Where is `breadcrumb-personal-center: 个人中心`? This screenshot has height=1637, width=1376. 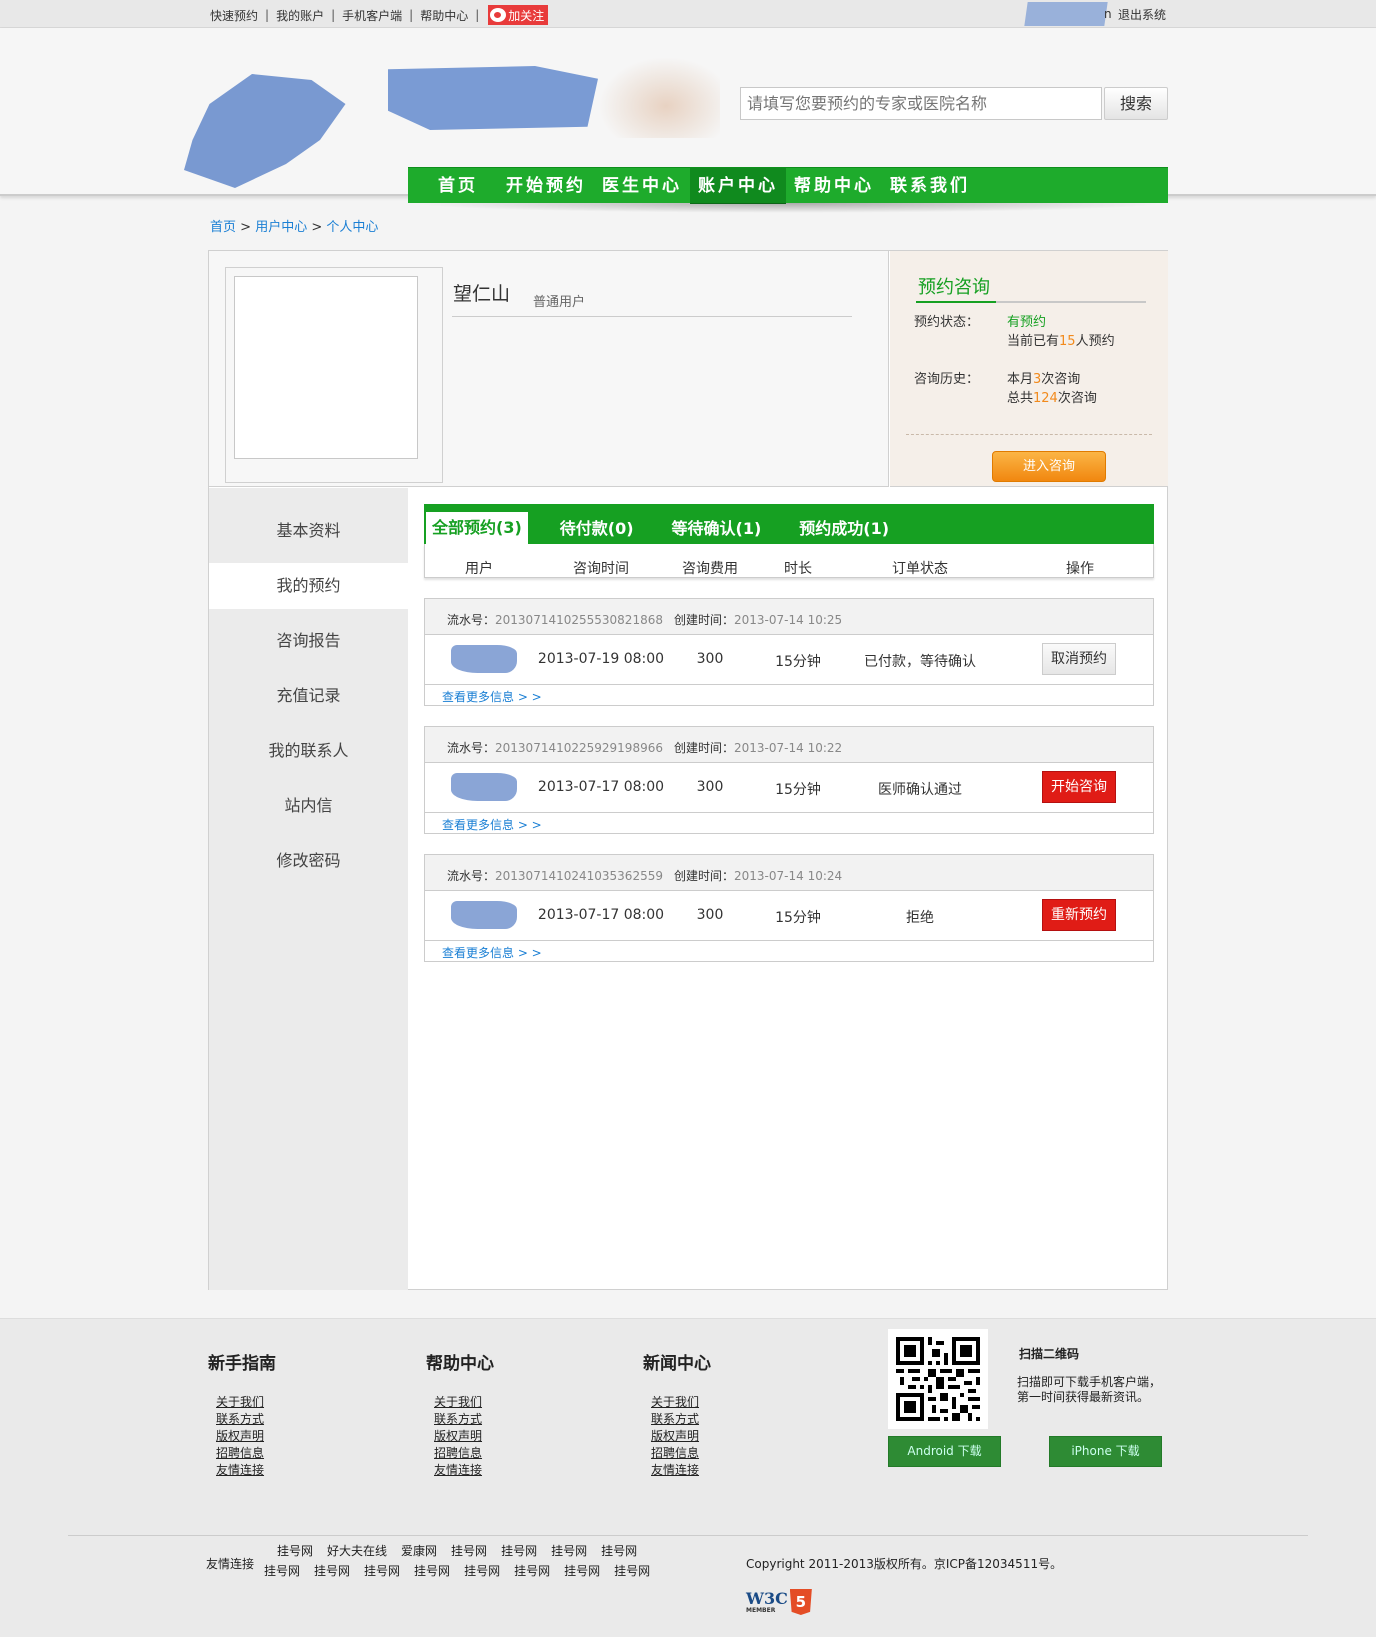
breadcrumb-personal-center: 个人中心 is located at coordinates (352, 227).